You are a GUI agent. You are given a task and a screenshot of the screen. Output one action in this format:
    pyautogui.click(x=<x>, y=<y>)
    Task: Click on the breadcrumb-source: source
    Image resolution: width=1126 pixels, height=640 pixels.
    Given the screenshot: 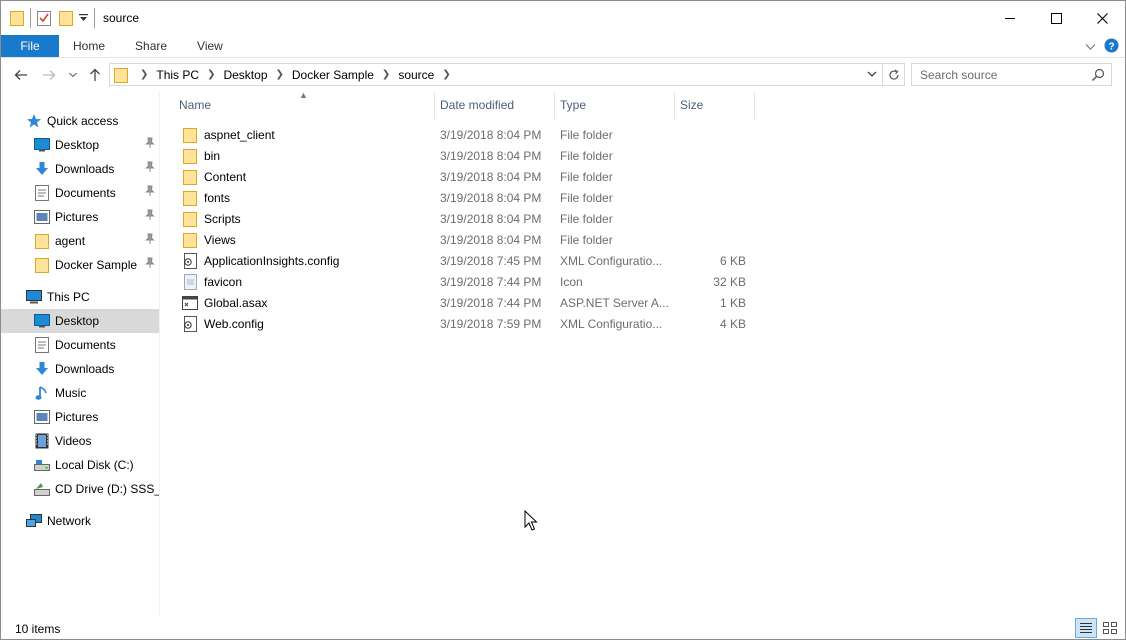 What is the action you would take?
    pyautogui.click(x=416, y=75)
    